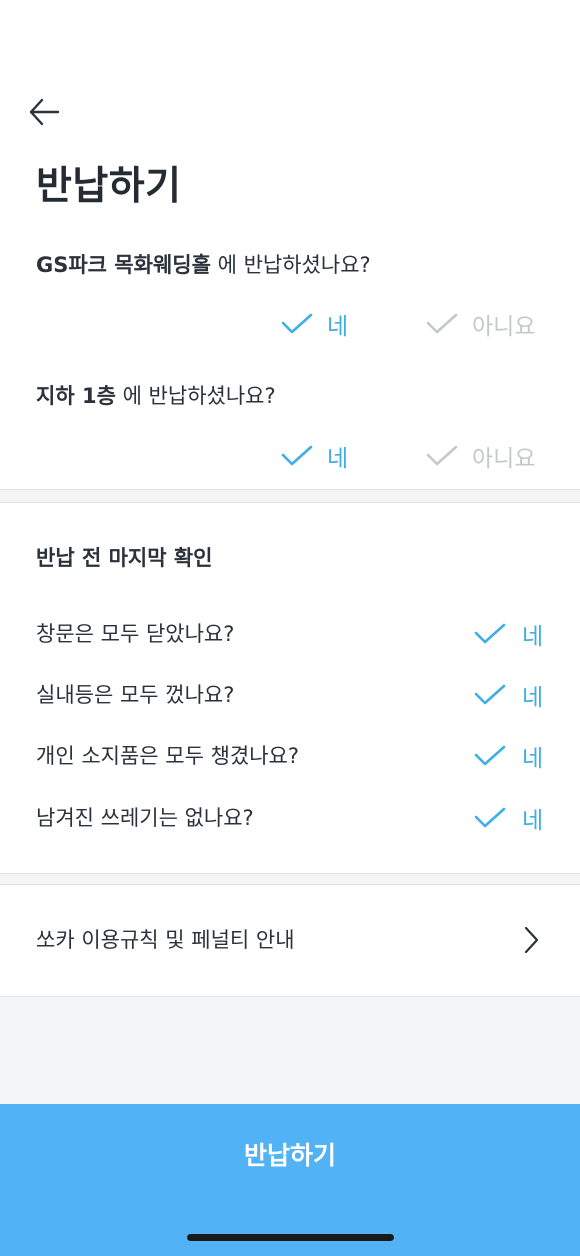 The image size is (580, 1256). I want to click on home-indicator, so click(290, 1237).